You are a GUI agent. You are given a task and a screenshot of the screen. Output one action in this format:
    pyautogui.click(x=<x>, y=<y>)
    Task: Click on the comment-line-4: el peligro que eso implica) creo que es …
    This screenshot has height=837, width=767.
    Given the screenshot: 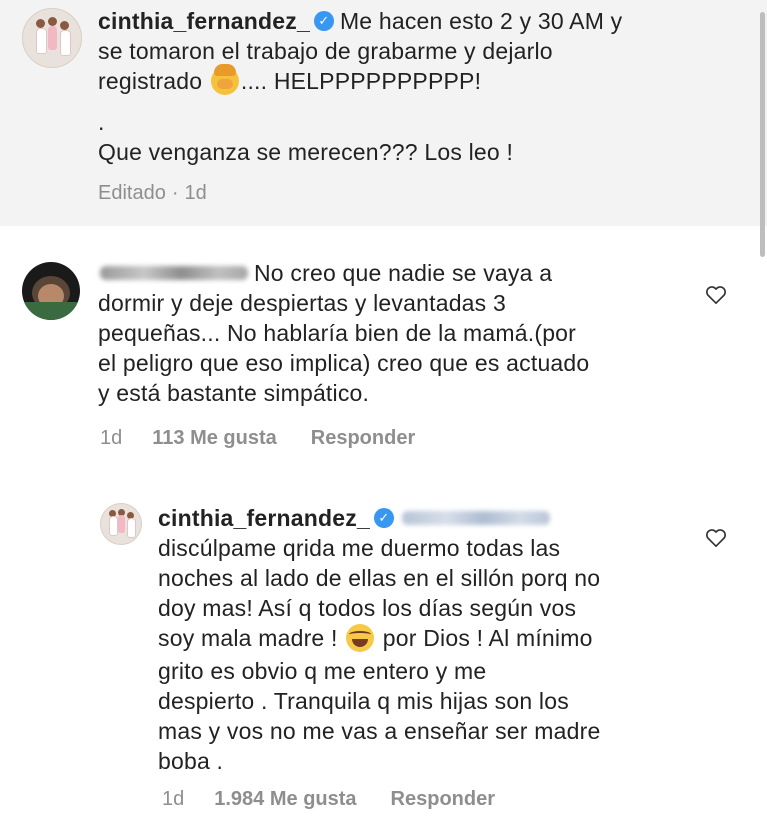 What is the action you would take?
    pyautogui.click(x=344, y=363)
    